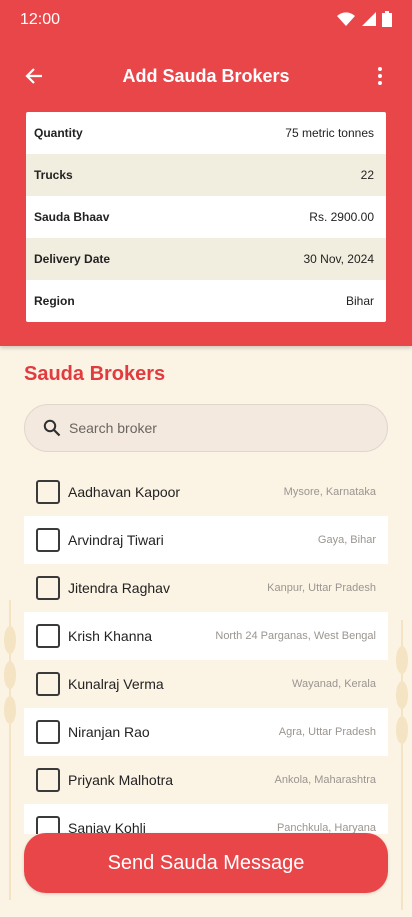 This screenshot has height=917, width=412. I want to click on app-bar: Add Sauda Brokers, so click(206, 76).